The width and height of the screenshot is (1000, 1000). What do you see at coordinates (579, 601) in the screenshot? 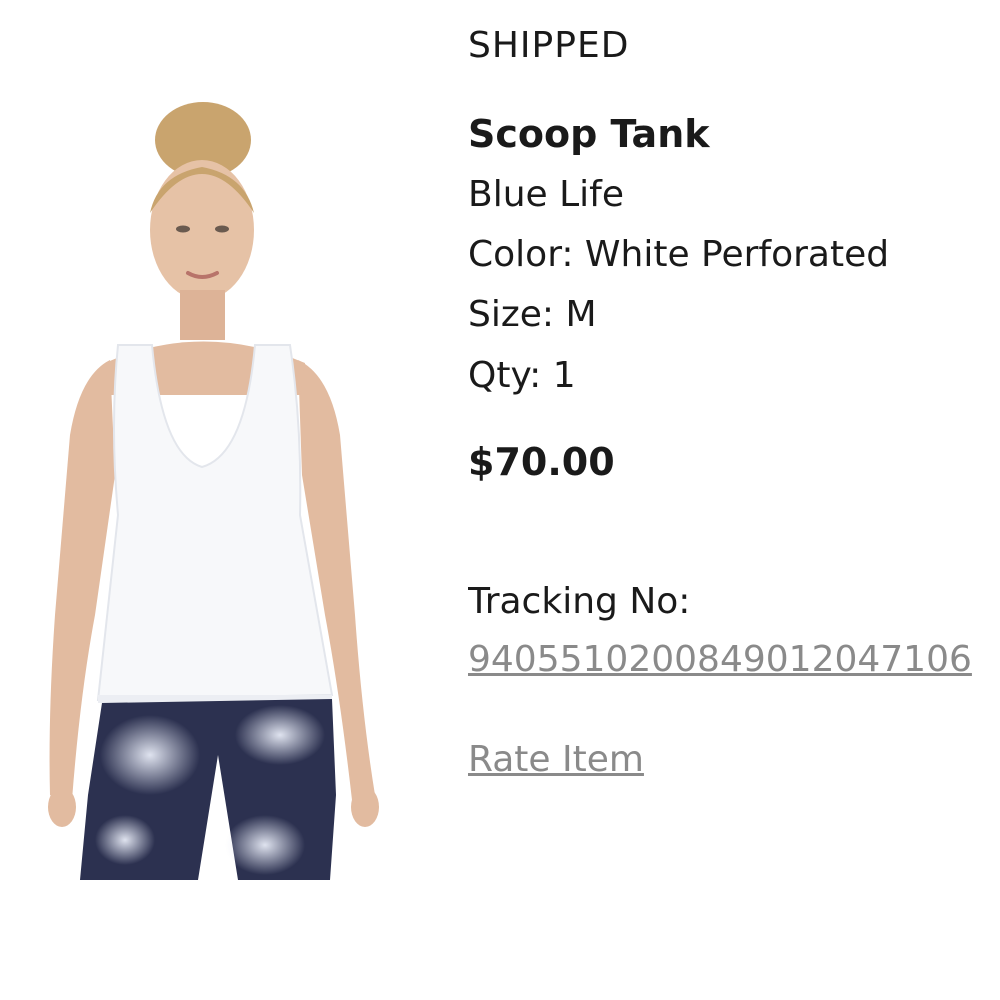
I see `tracking-label: Tracking No:` at bounding box center [579, 601].